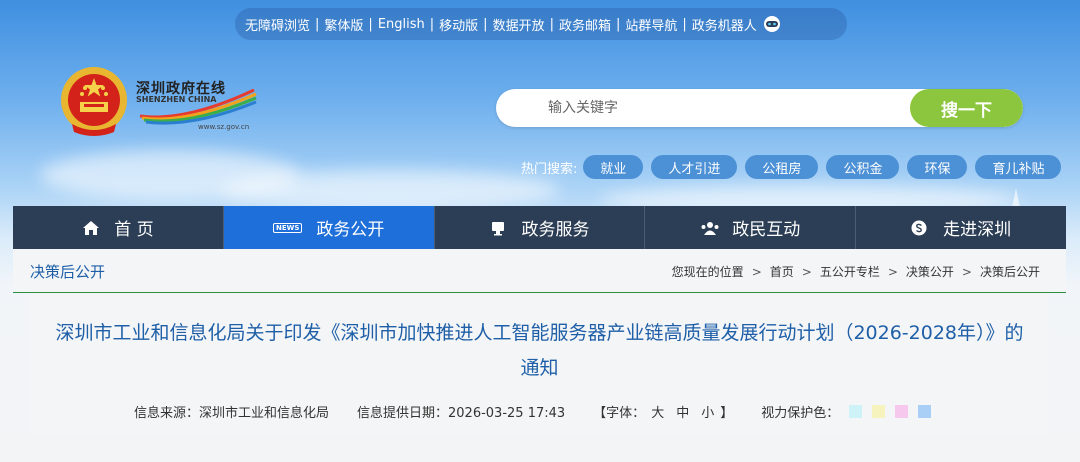  I want to click on shenzhen-logo: 深圳政府在线 SHENZHEN CHINA www.sz.gov.cn, so click(198, 106).